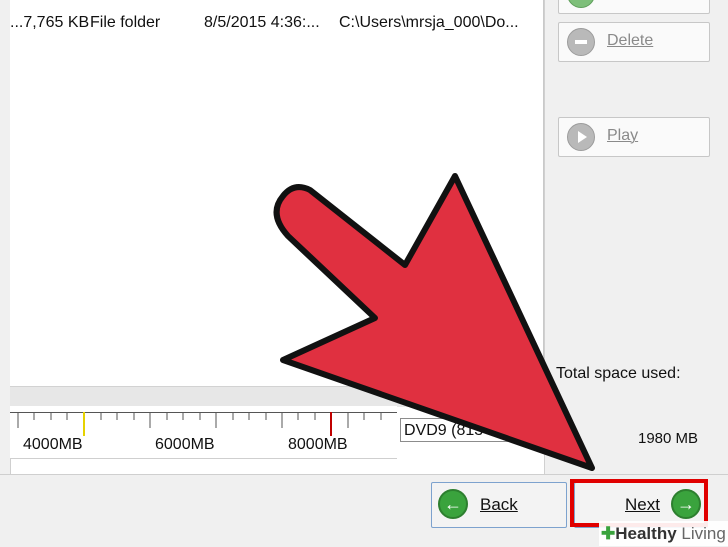  I want to click on next-highlight-box, so click(639, 503).